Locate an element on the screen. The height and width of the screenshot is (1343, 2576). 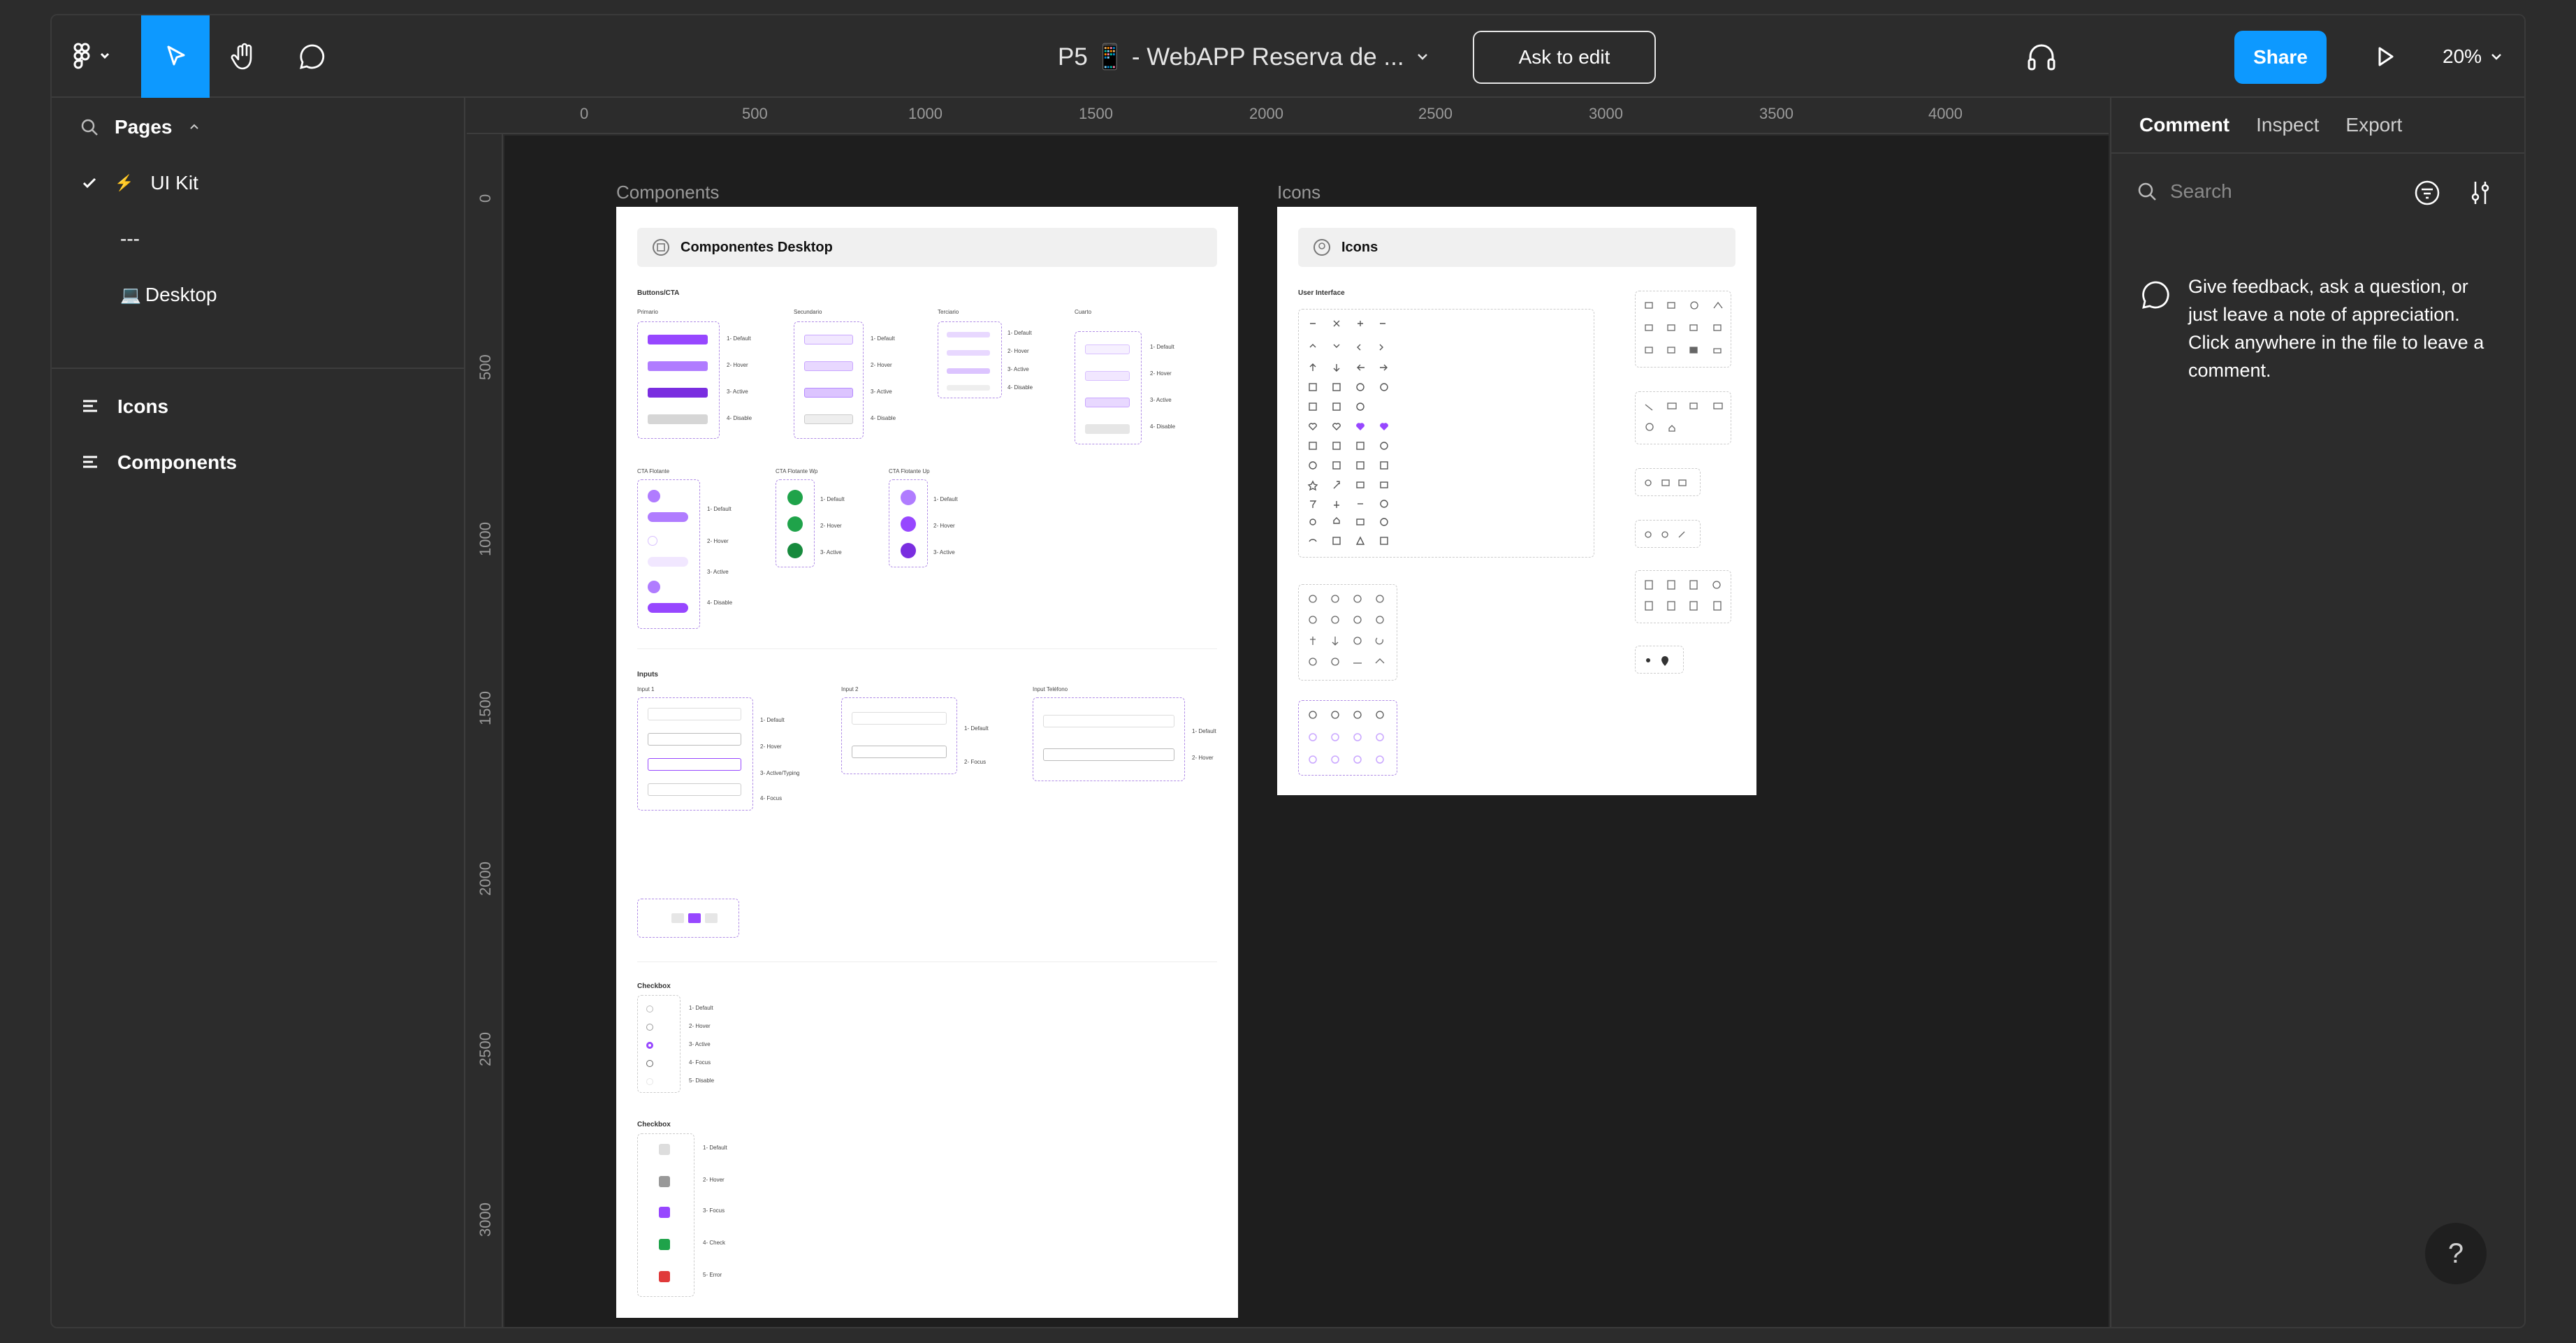
filter-icon is located at coordinates (2427, 193).